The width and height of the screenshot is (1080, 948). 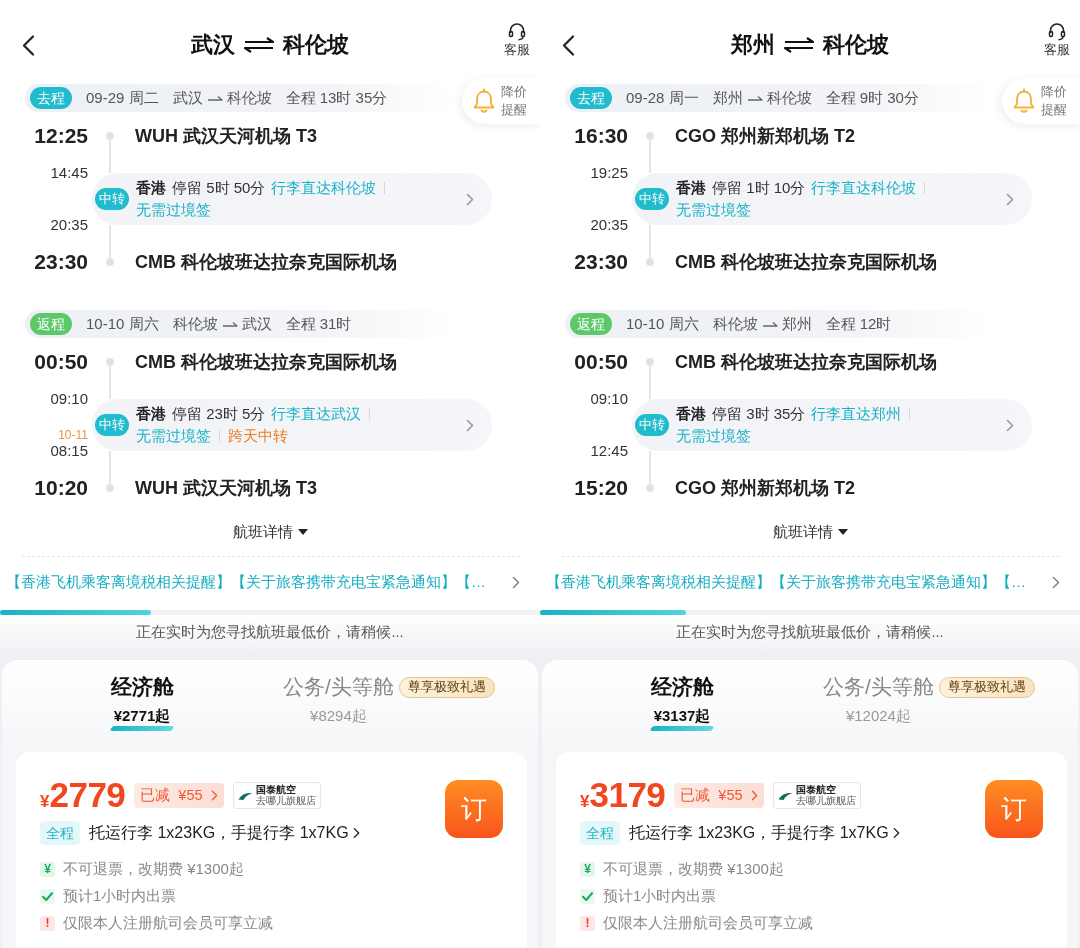 What do you see at coordinates (83, 795) in the screenshot?
I see `fare-price: ¥2779` at bounding box center [83, 795].